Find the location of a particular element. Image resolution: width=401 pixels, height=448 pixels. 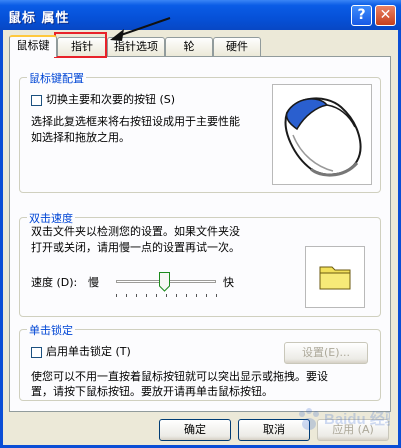

pointer-tab-highlight is located at coordinates (80, 45).